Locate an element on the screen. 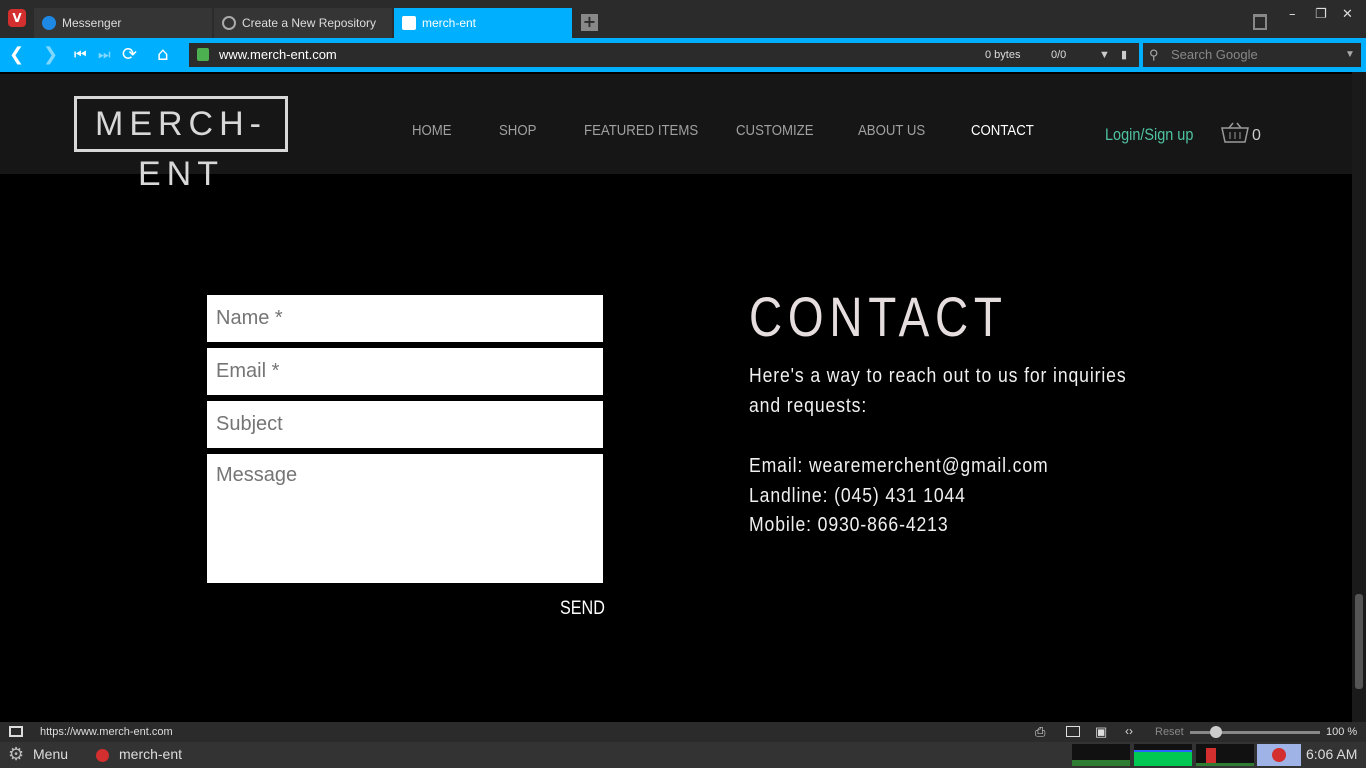  github-icon is located at coordinates (229, 23).